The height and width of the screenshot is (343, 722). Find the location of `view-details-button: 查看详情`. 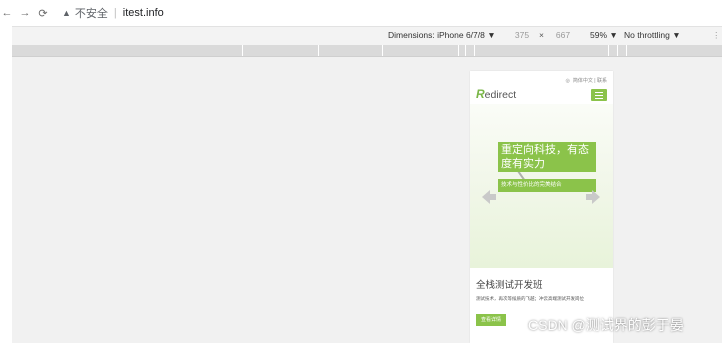

view-details-button: 查看详情 is located at coordinates (491, 320).